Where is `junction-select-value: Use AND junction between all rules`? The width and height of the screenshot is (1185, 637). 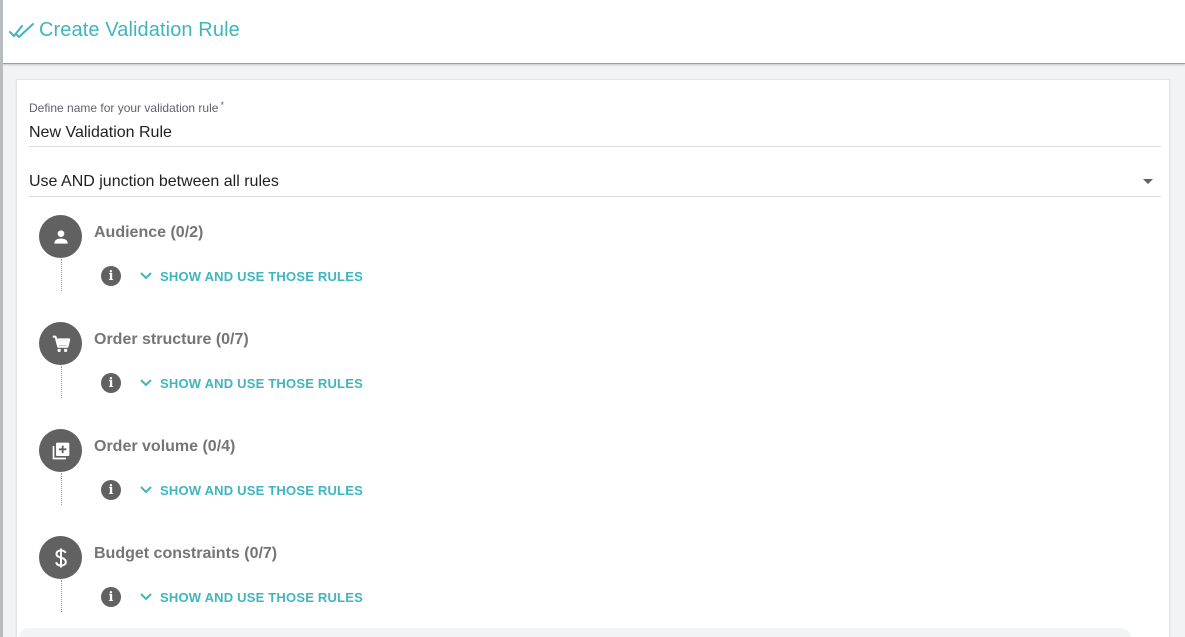 junction-select-value: Use AND junction between all rules is located at coordinates (154, 181).